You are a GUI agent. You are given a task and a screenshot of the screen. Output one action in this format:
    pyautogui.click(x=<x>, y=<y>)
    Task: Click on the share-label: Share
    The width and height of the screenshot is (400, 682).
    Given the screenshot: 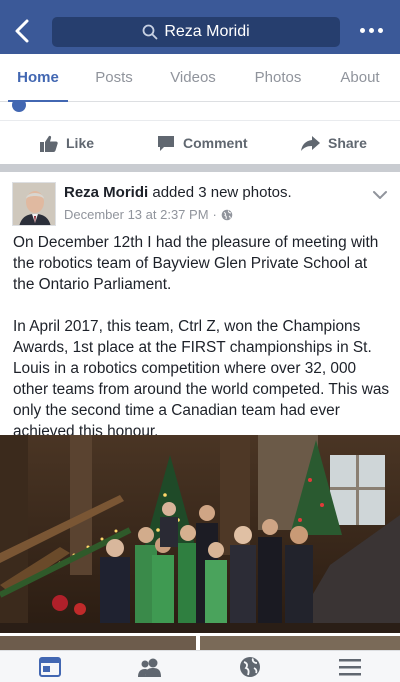 What is the action you would take?
    pyautogui.click(x=347, y=143)
    